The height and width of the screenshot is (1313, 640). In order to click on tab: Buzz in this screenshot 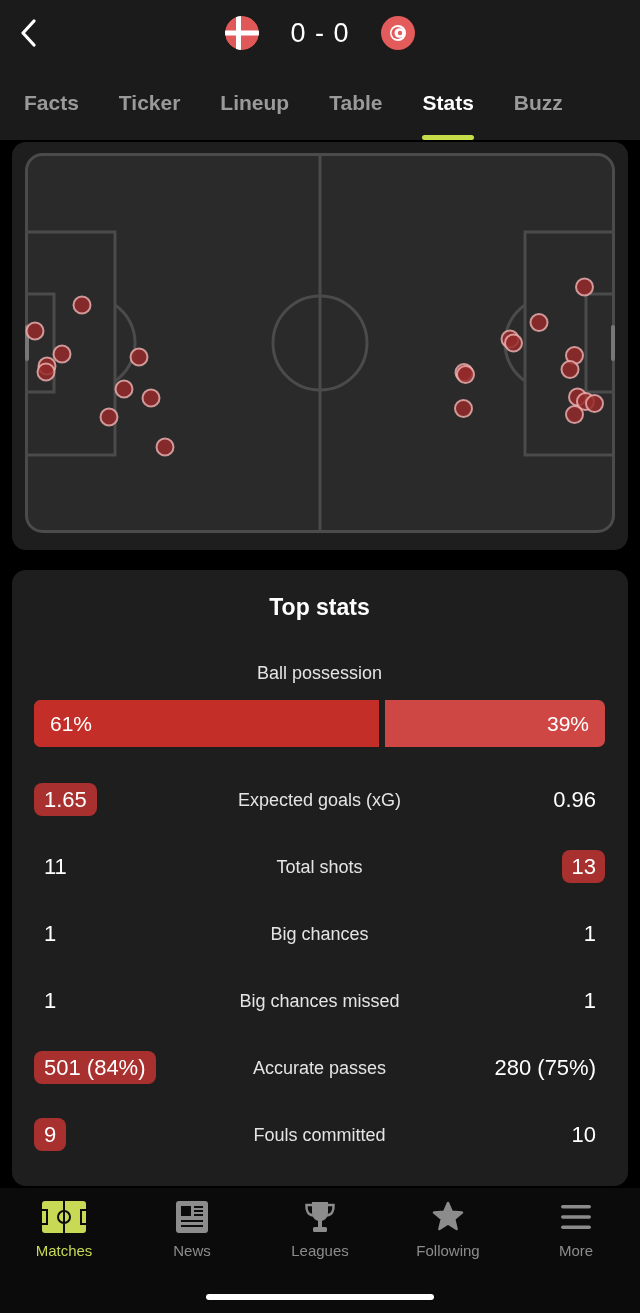, I will do `click(538, 115)`.